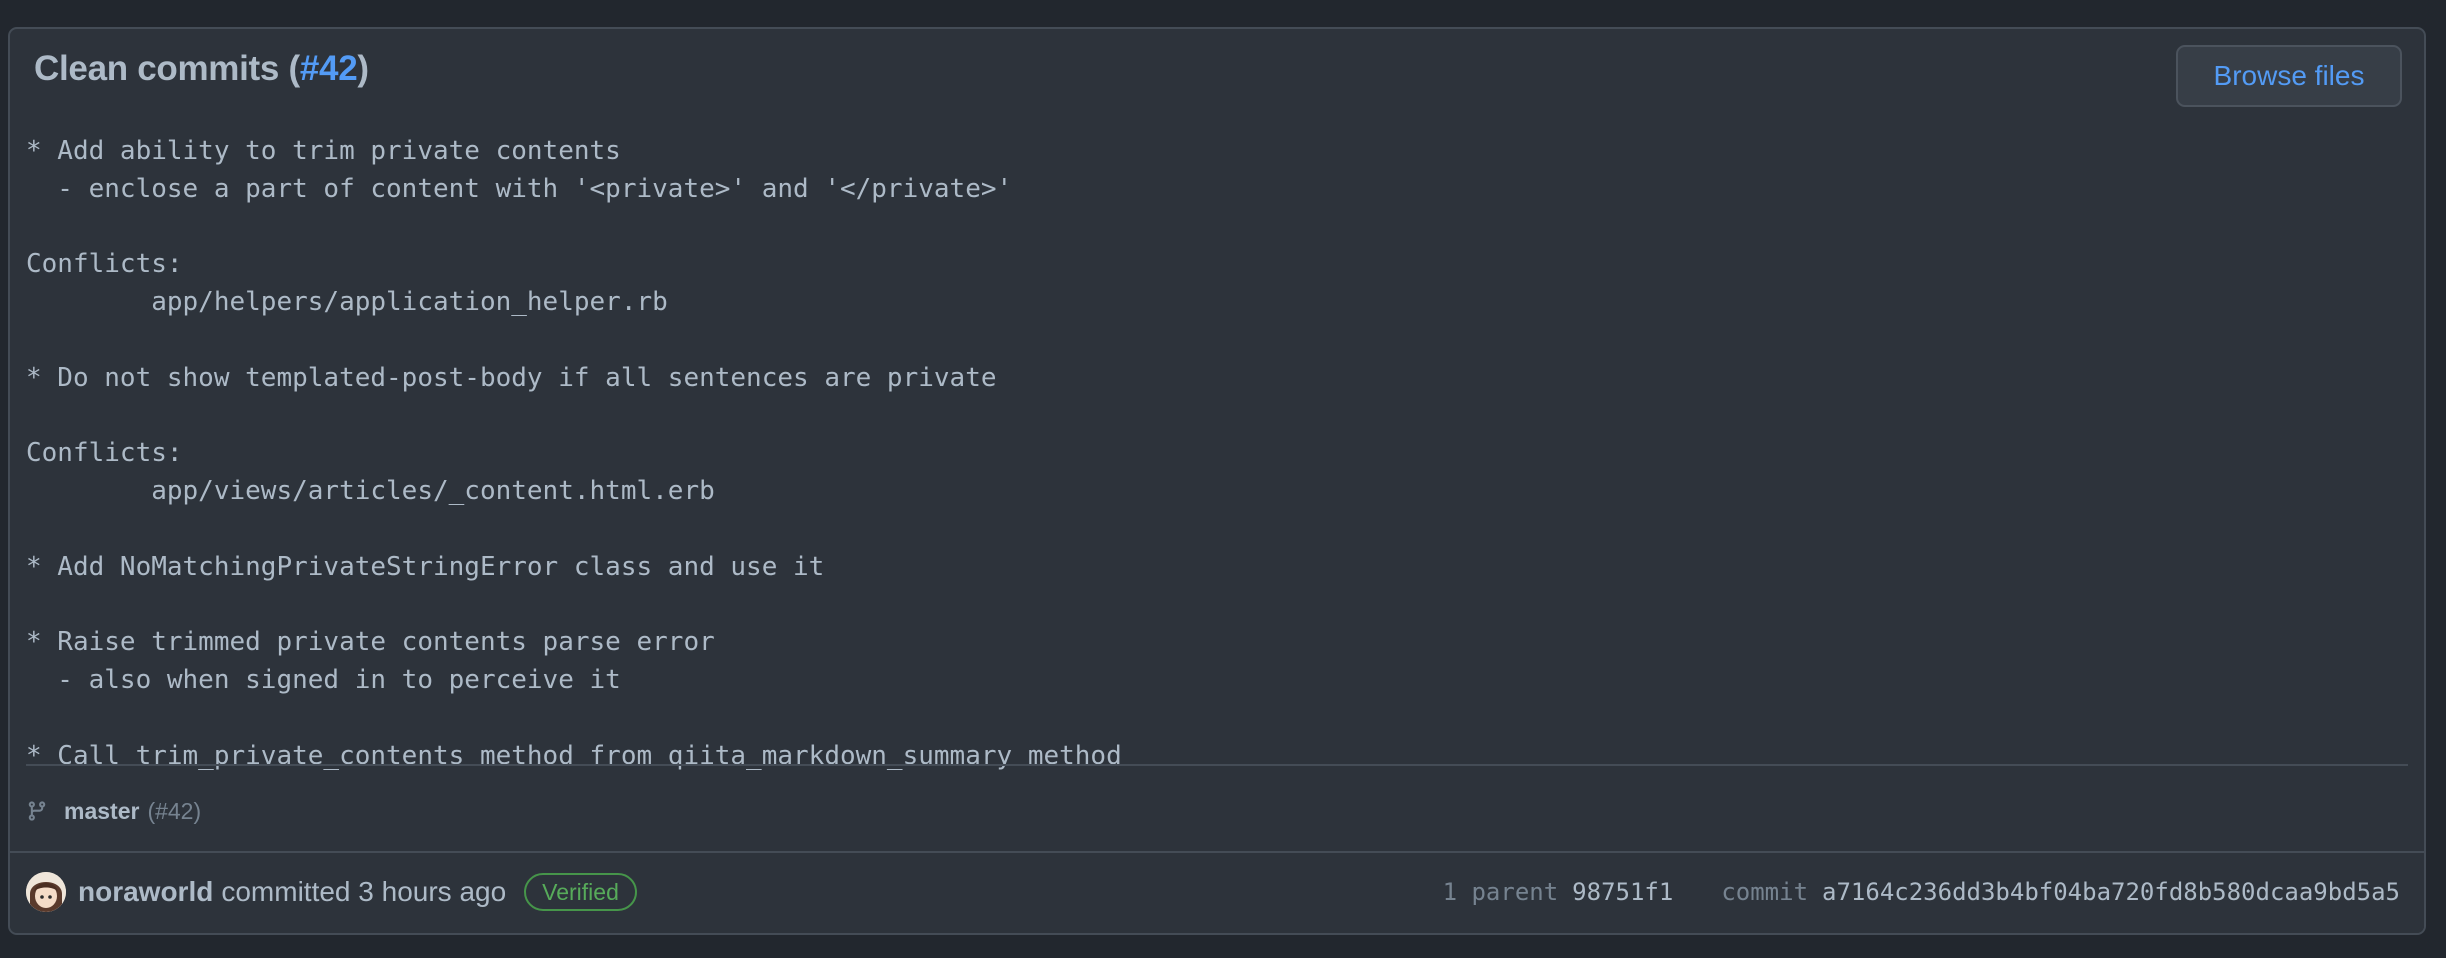 The height and width of the screenshot is (958, 2446). Describe the element at coordinates (2111, 892) in the screenshot. I see `commit-sha: a7164c236dd3b4bf04ba720fd8b580dcaa9bd5a5` at that location.